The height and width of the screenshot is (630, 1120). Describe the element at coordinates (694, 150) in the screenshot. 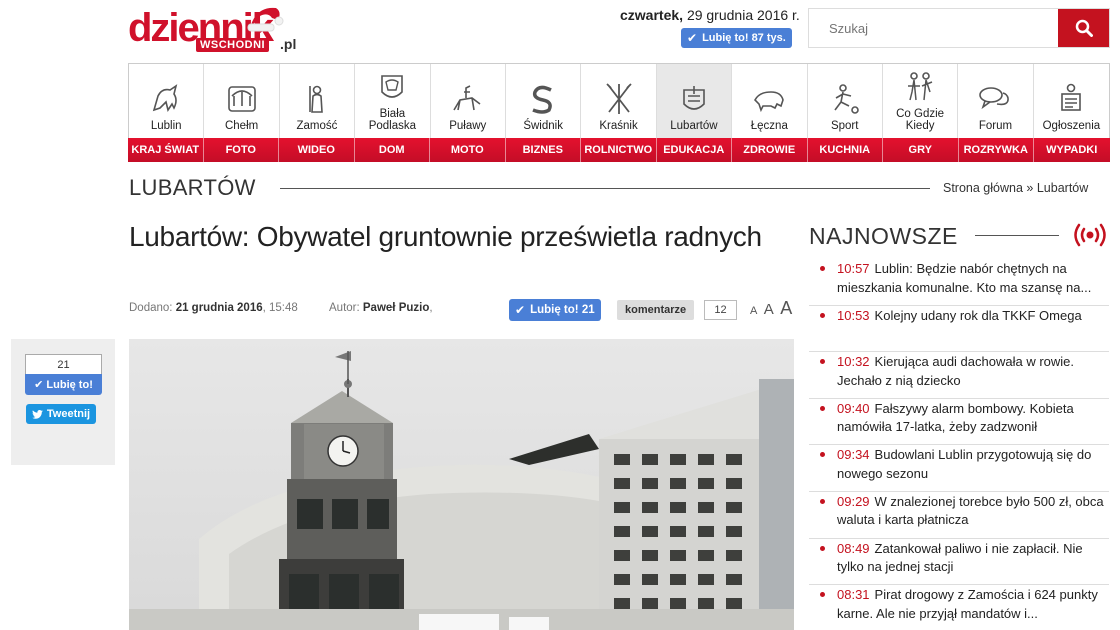

I see `category-link: EDUKACJA` at that location.